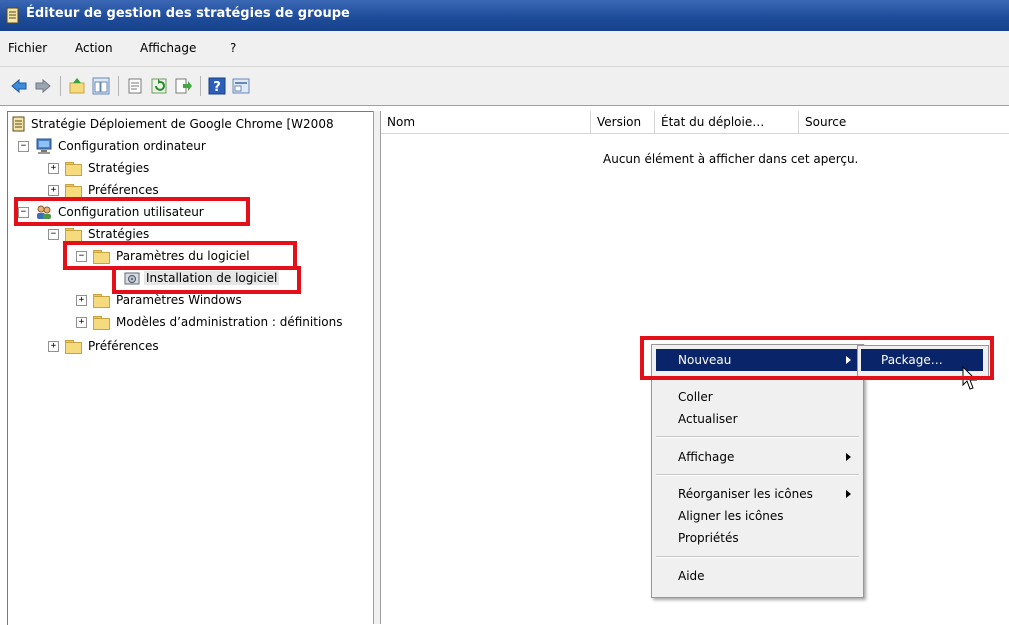 The height and width of the screenshot is (625, 1009). I want to click on tree-label: Paramètres Windows, so click(179, 300).